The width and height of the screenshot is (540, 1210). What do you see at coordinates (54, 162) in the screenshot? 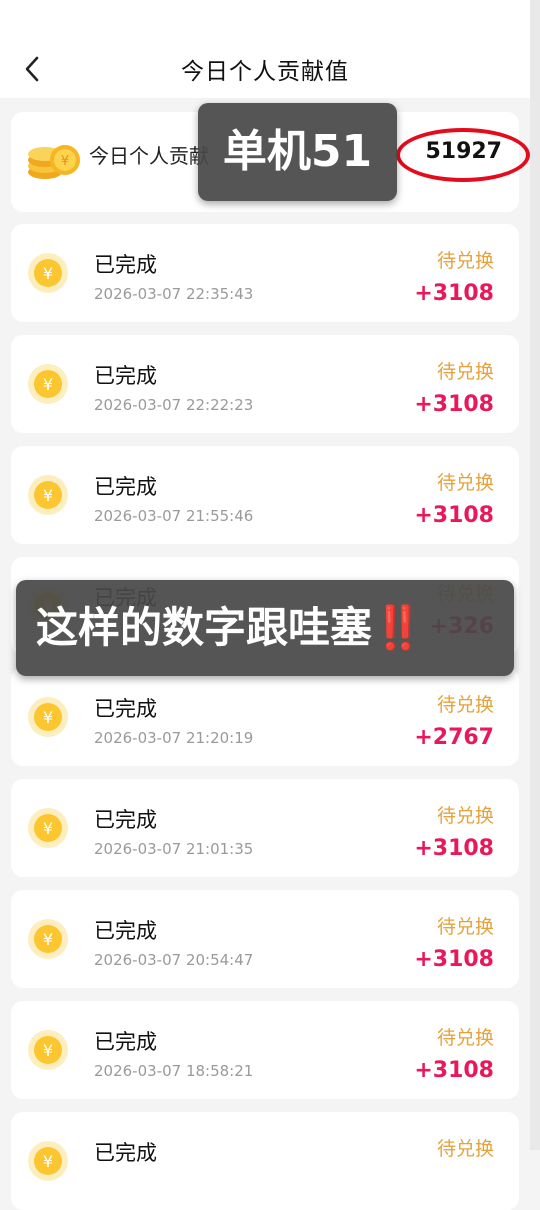
I see `coin-stack-icon: ¥` at bounding box center [54, 162].